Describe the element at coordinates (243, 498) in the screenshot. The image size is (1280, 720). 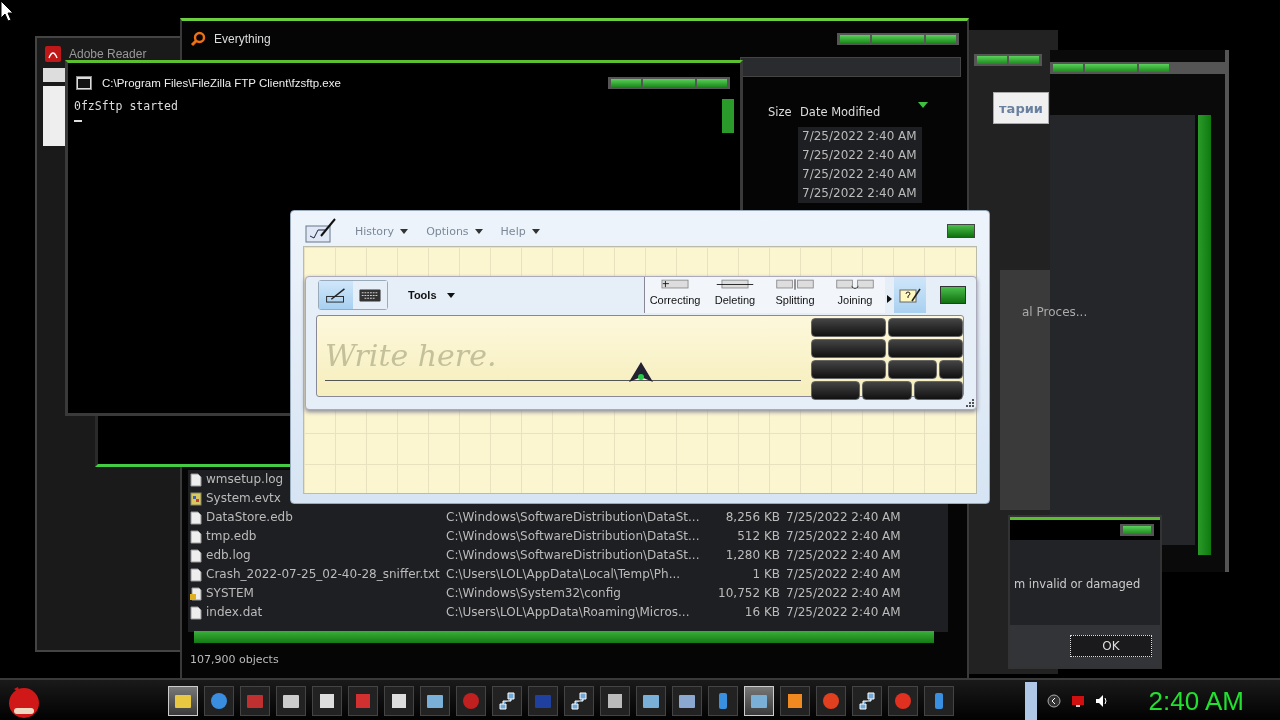
I see `file-name: System.evtx` at that location.